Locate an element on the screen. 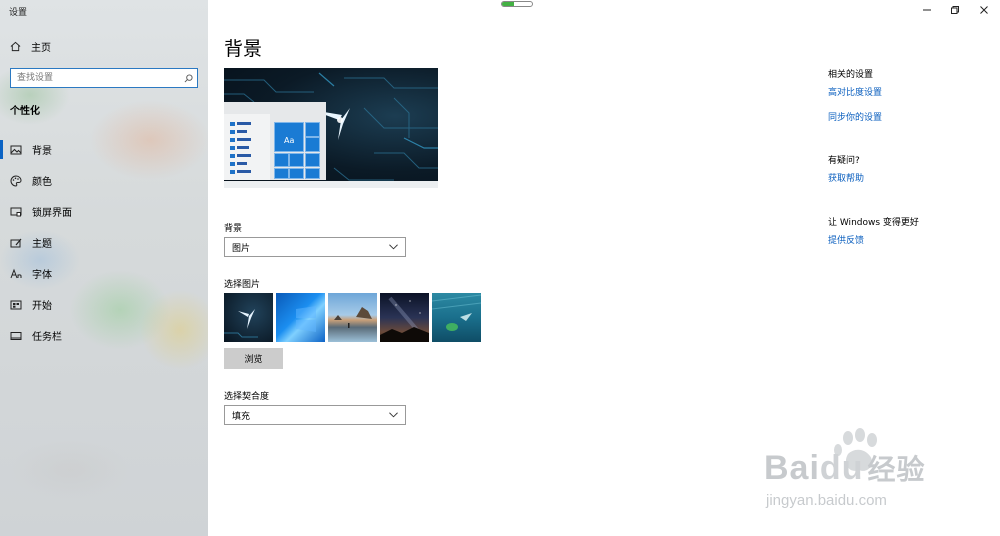  sidebar-item-label: 主题 is located at coordinates (42, 244).